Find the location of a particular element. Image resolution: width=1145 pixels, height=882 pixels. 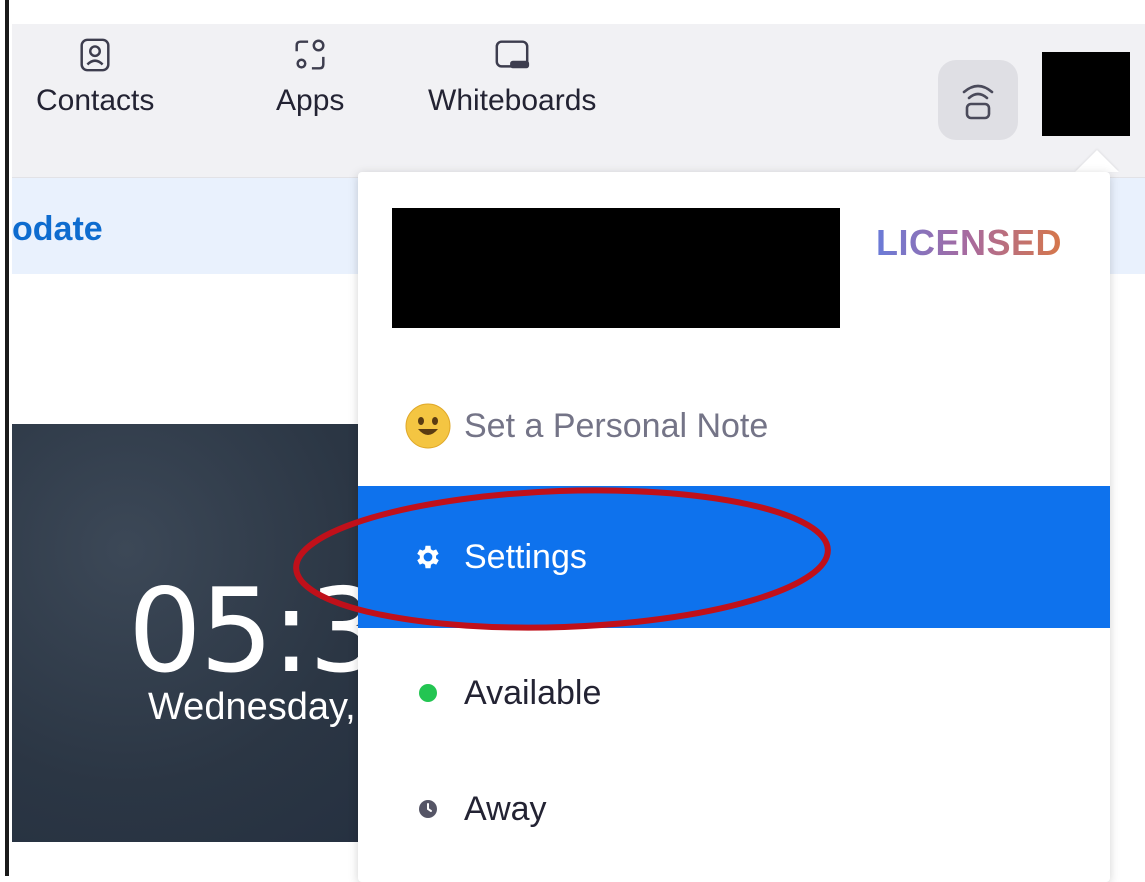

gear-icon is located at coordinates (428, 557).